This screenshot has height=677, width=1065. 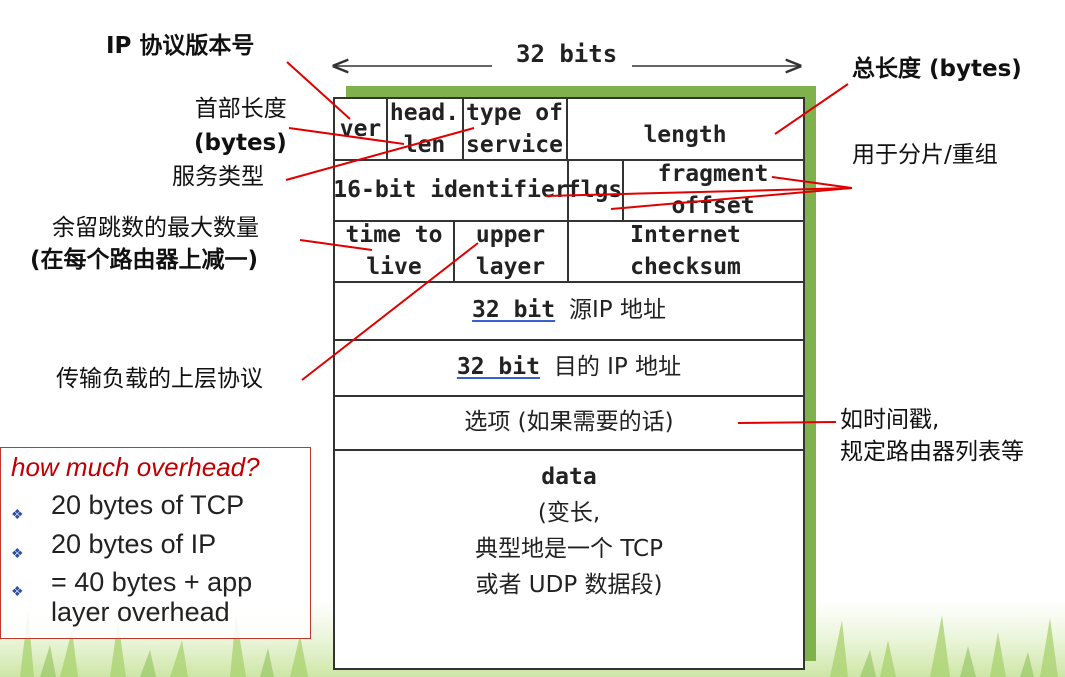 What do you see at coordinates (937, 69) in the screenshot?
I see `annotation-total-length: 总长度 (bytes)` at bounding box center [937, 69].